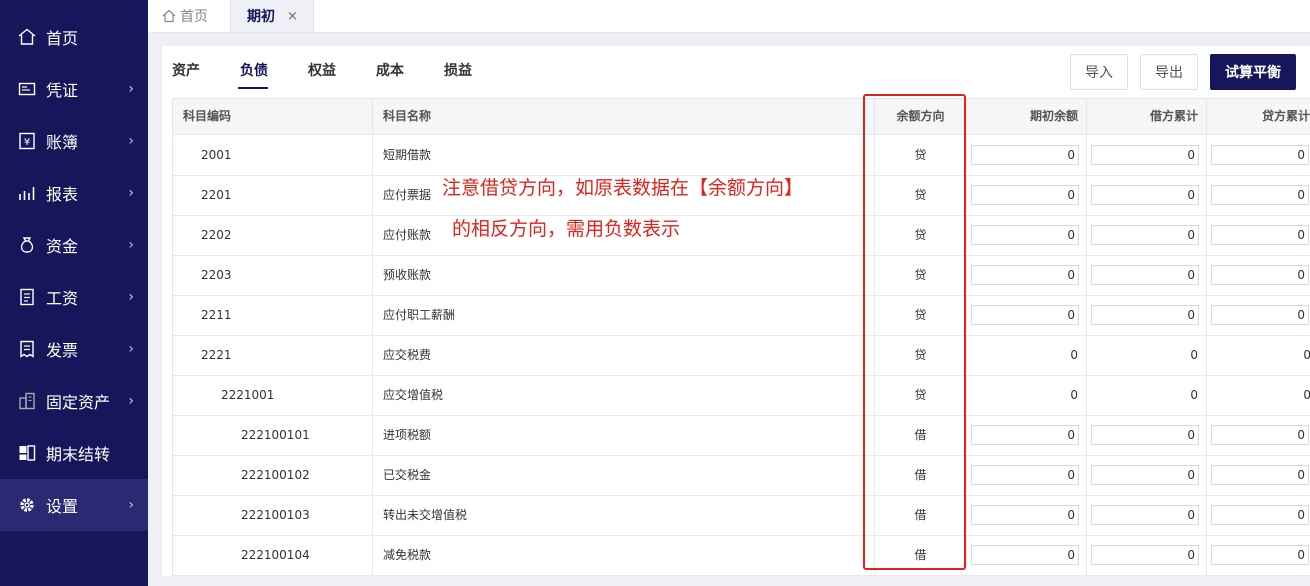 Image resolution: width=1310 pixels, height=586 pixels. What do you see at coordinates (74, 297) in the screenshot?
I see `sidebar-item-5: 工资 ›` at bounding box center [74, 297].